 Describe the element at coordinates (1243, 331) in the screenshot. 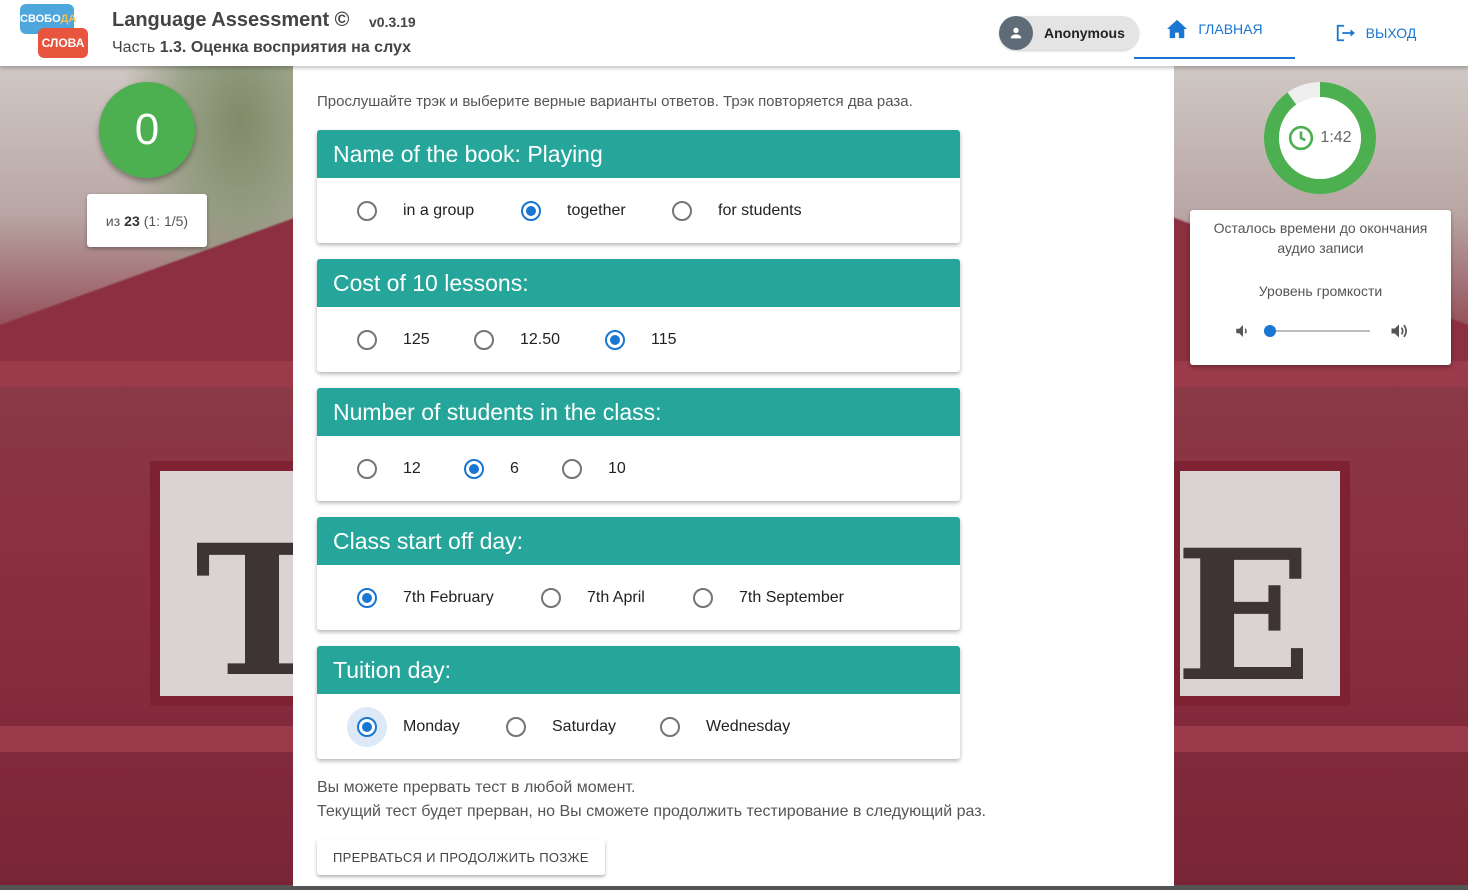

I see `volume-low-icon` at that location.